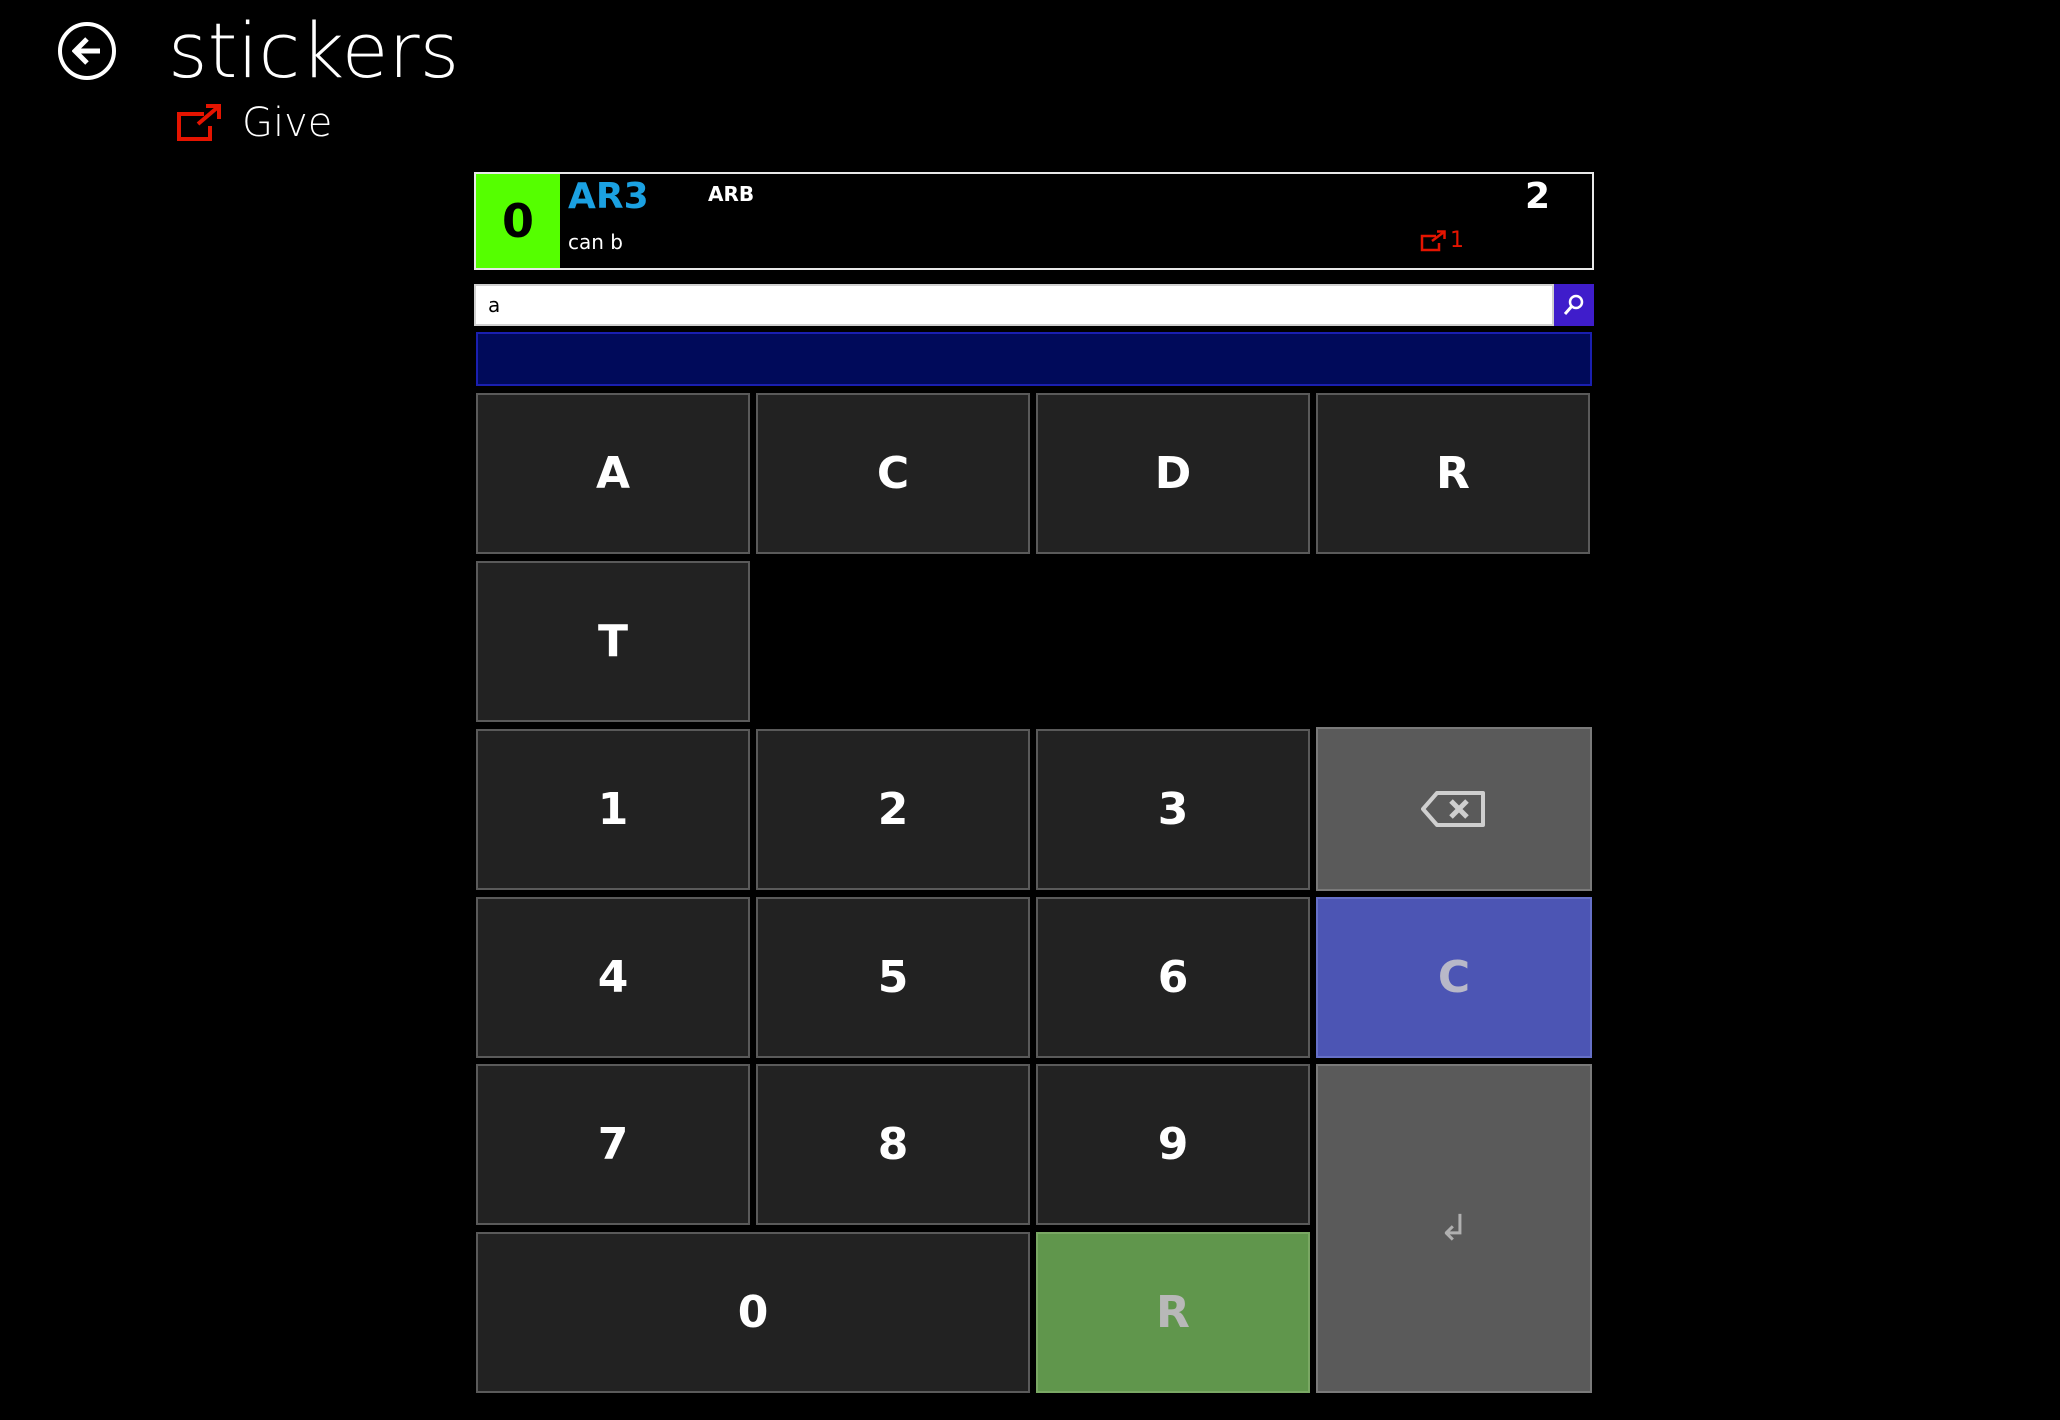 This screenshot has width=2060, height=1420. I want to click on key-digit-6: 6, so click(1173, 977).